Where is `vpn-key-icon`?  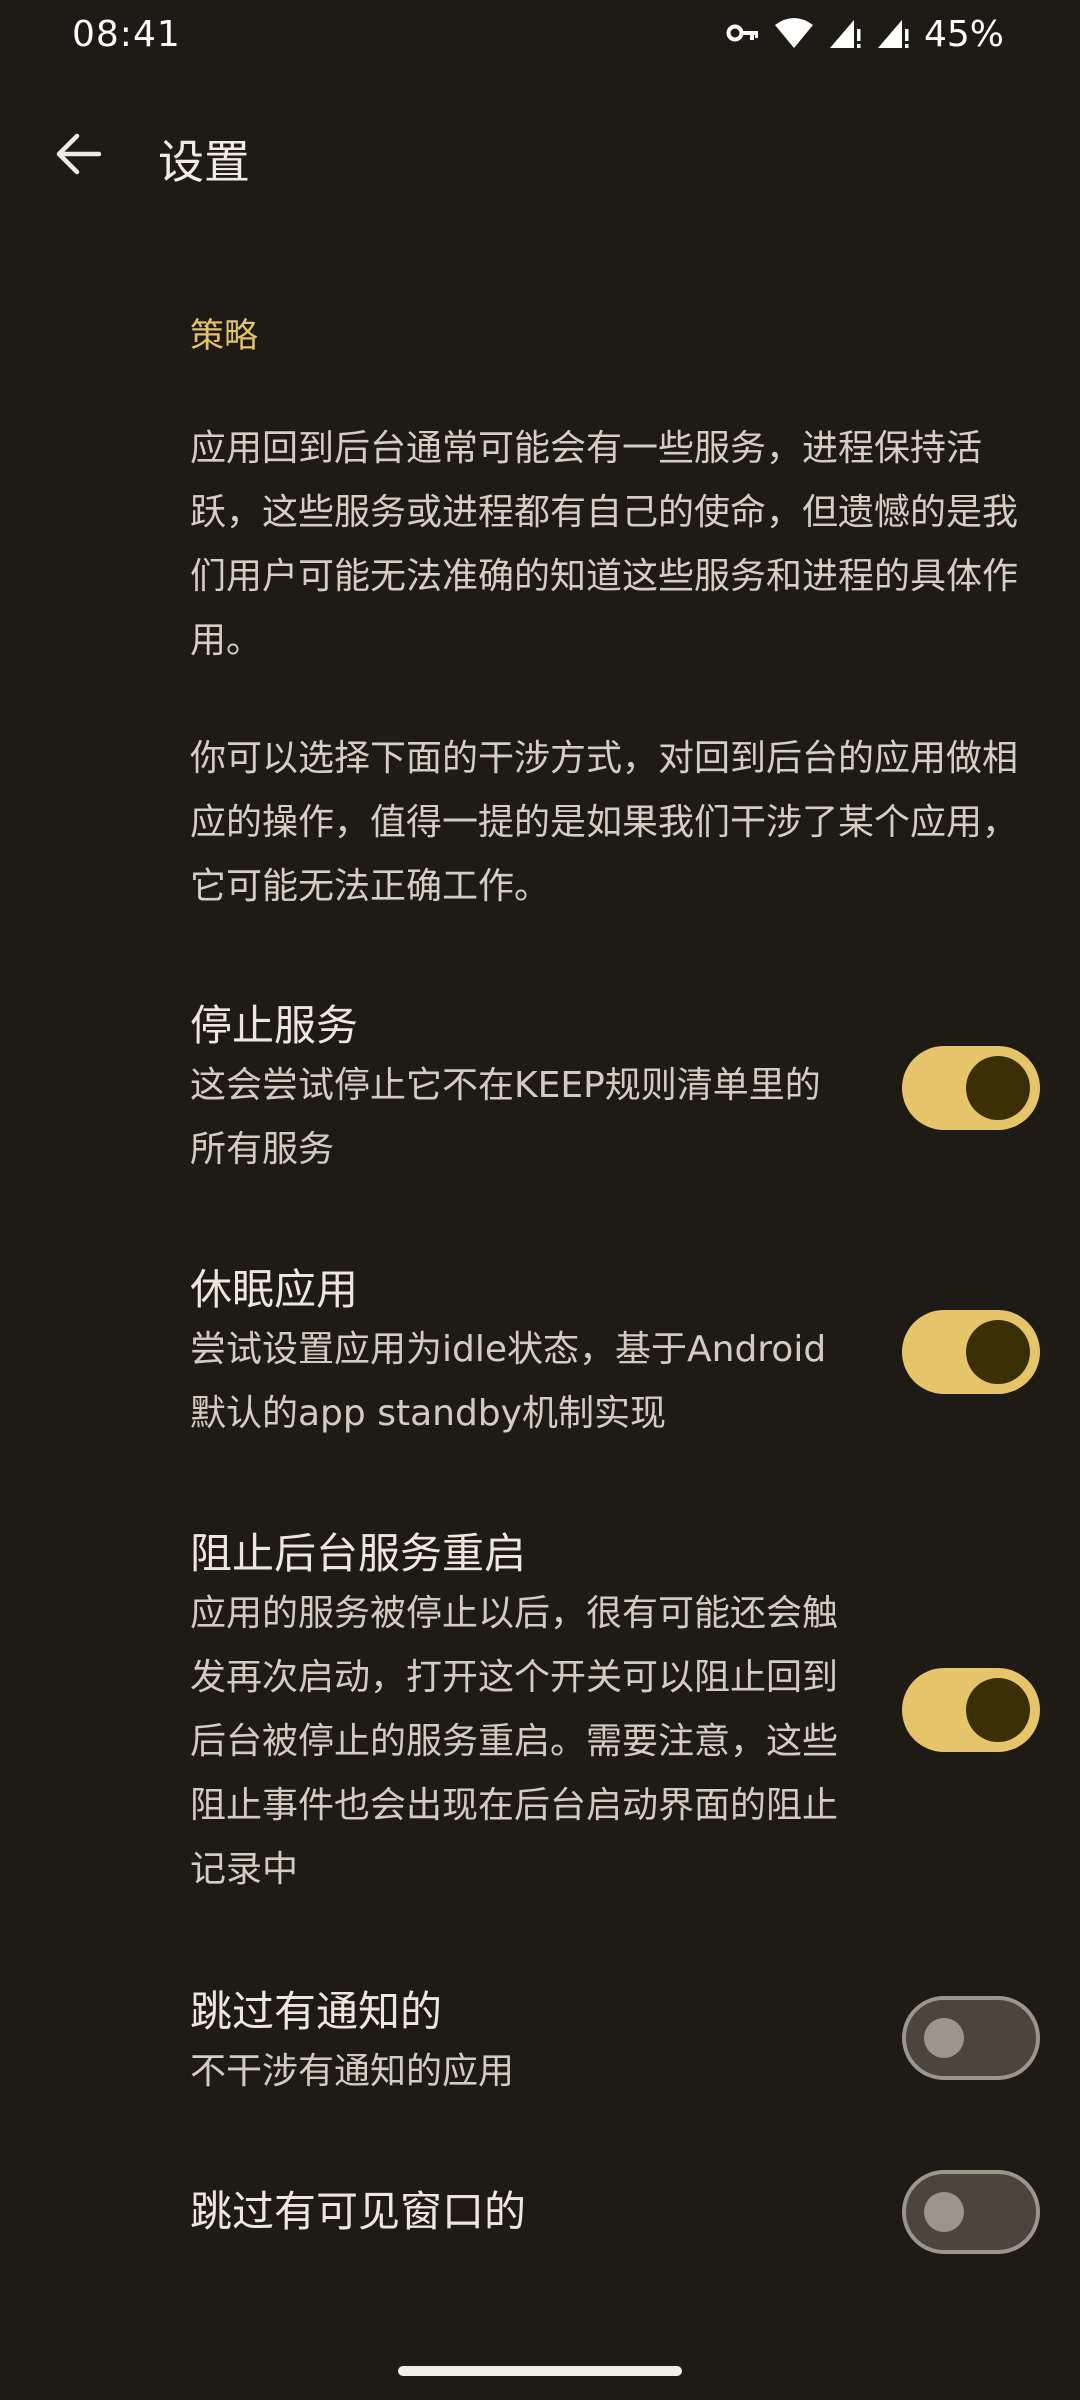 vpn-key-icon is located at coordinates (743, 35).